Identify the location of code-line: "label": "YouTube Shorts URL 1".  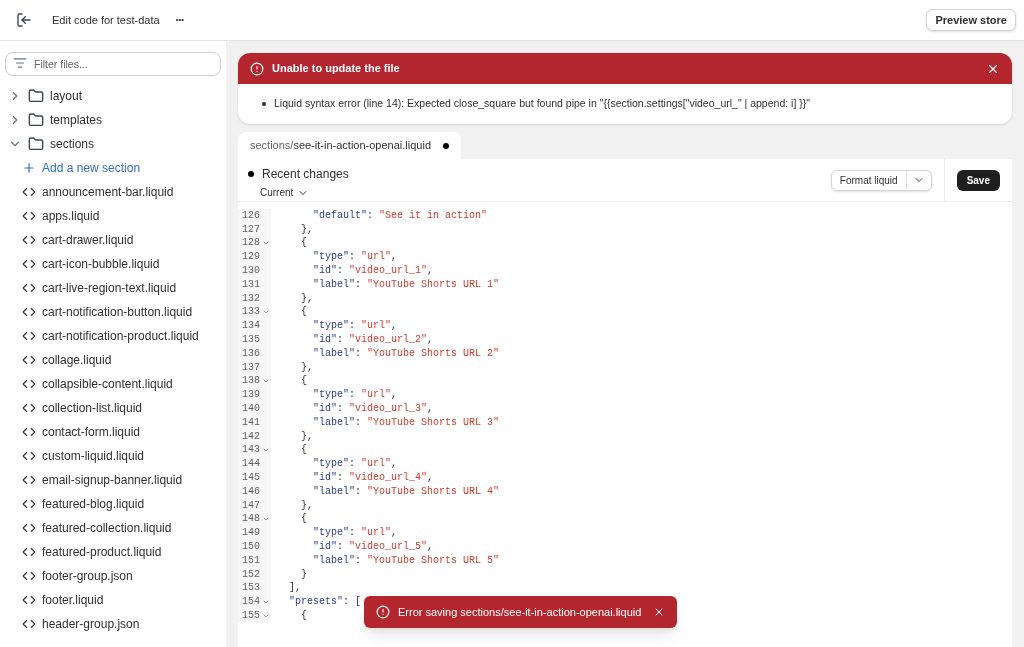
(406, 284).